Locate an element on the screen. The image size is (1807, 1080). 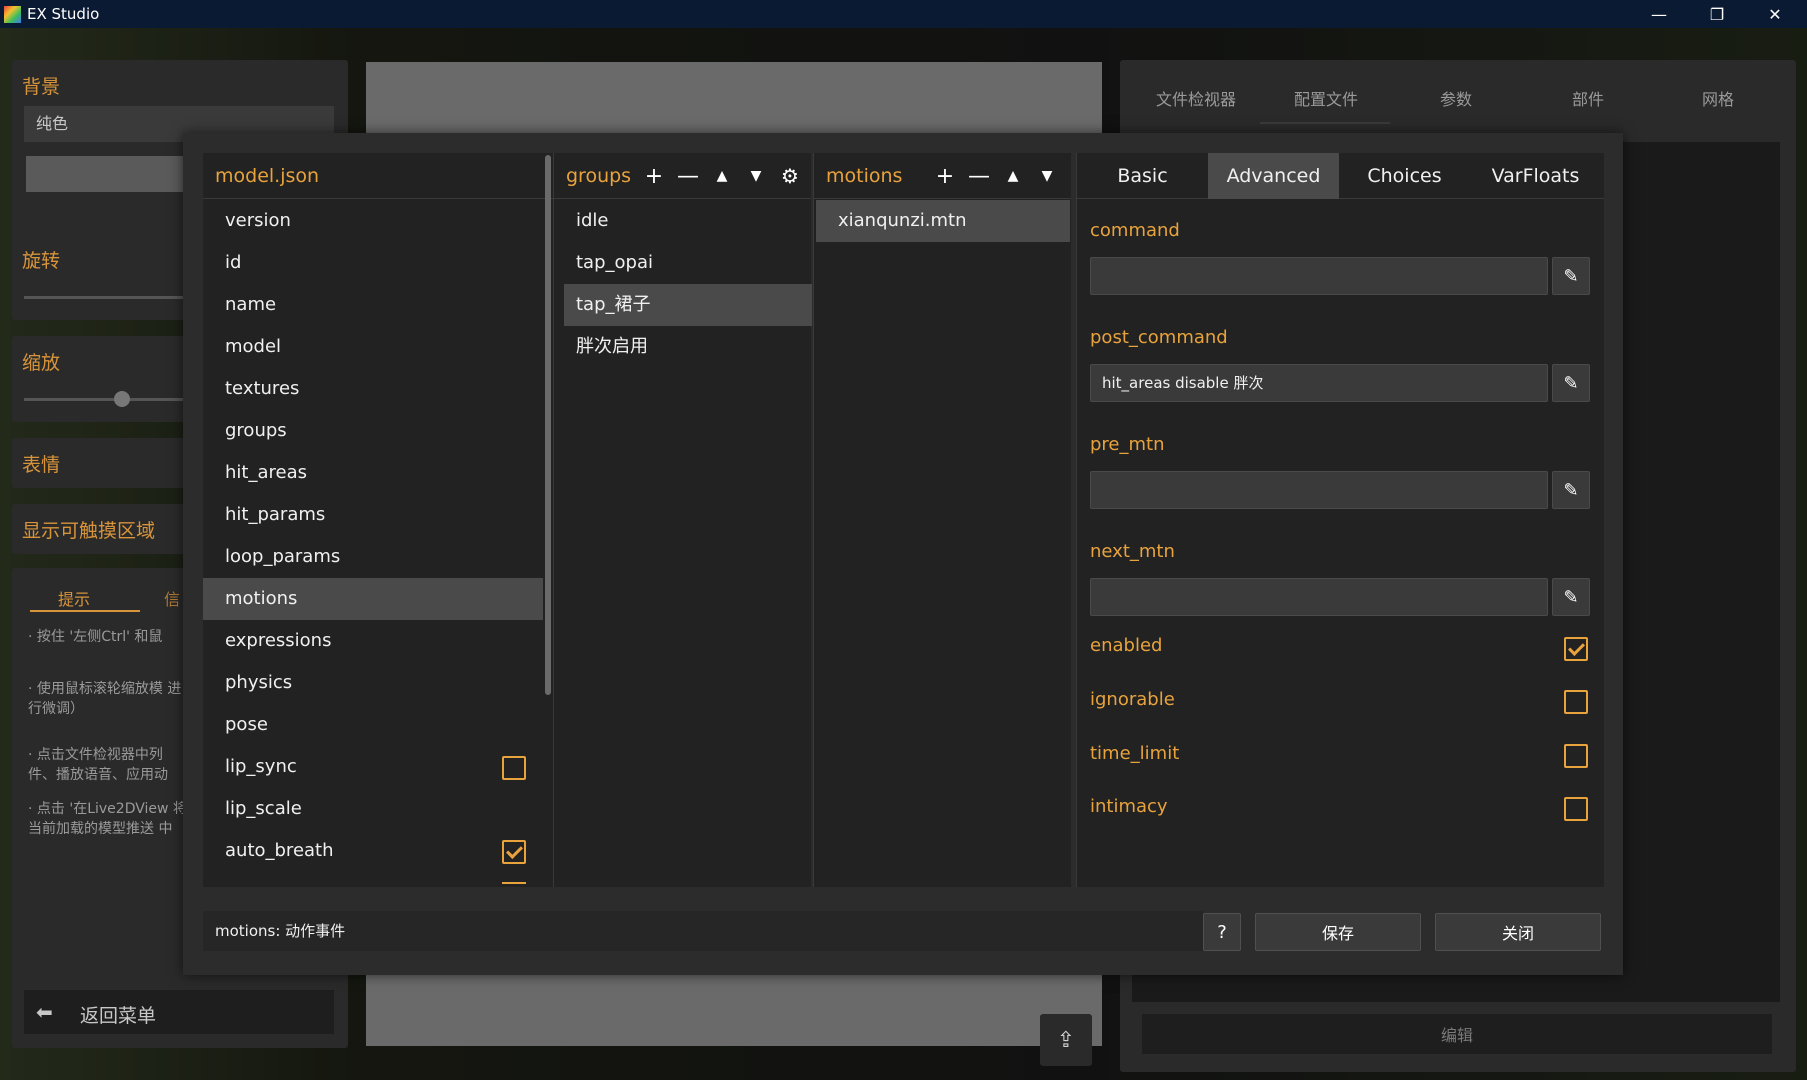
back-menu-label: 返回菜单 is located at coordinates (118, 1016).